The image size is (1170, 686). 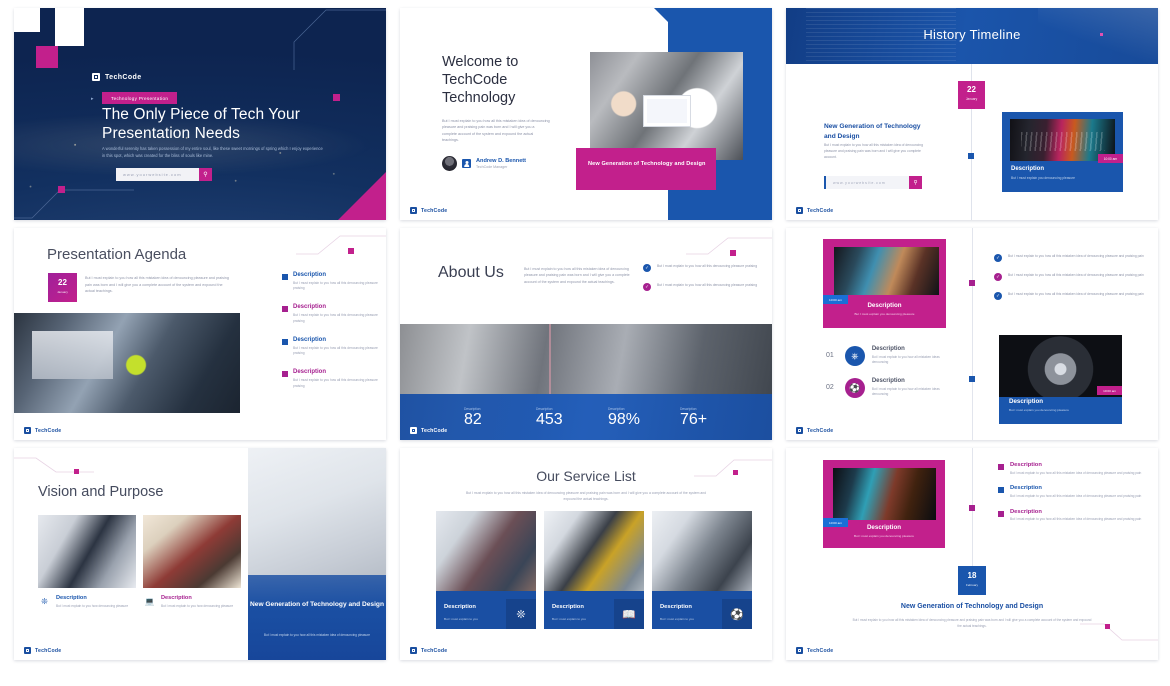 What do you see at coordinates (317, 605) in the screenshot?
I see `panel-title: New Generation of Technology and Design` at bounding box center [317, 605].